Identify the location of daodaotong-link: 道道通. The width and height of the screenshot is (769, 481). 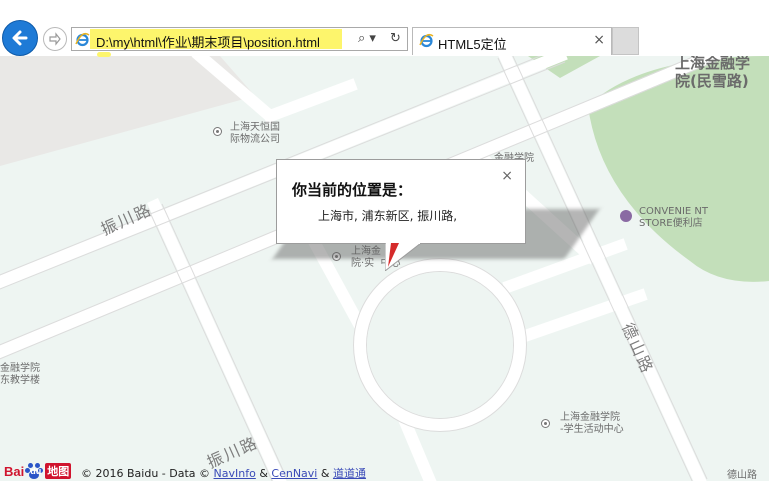
(349, 473).